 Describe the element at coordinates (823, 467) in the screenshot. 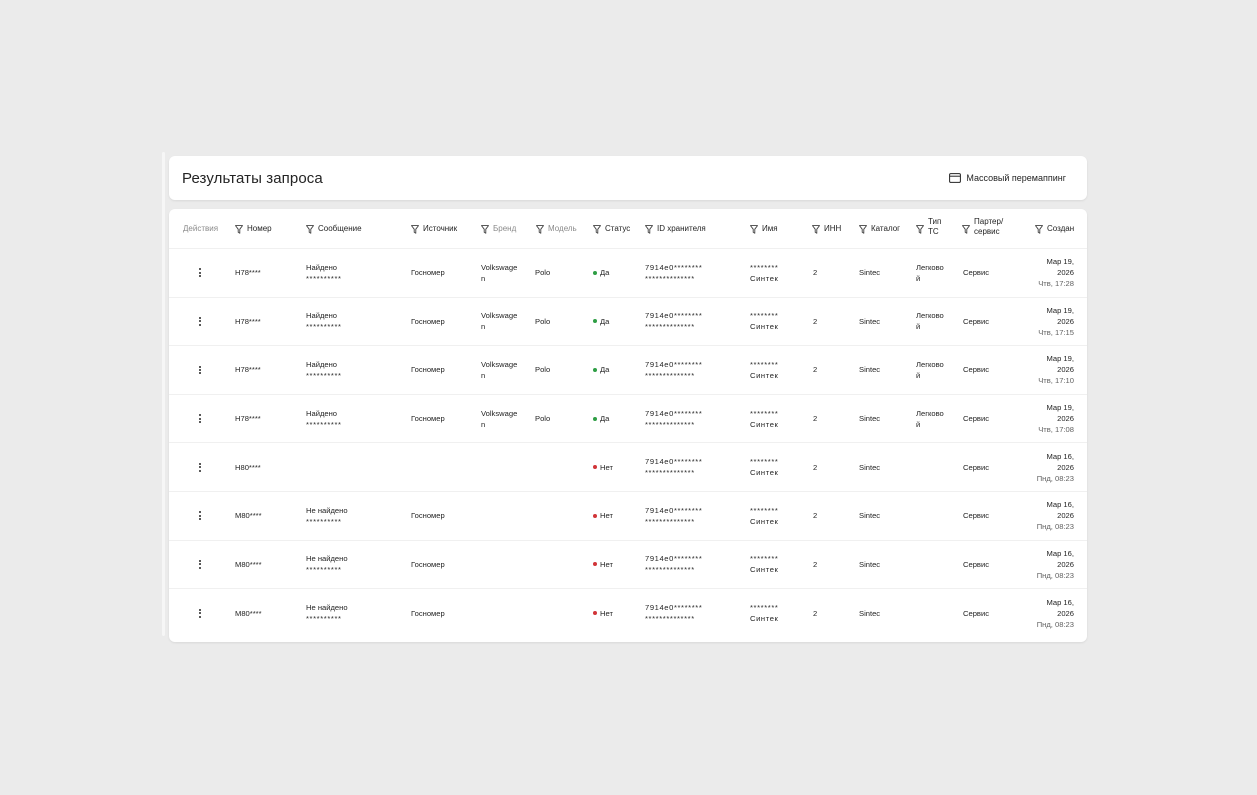

I see `cell-inn: 2` at that location.